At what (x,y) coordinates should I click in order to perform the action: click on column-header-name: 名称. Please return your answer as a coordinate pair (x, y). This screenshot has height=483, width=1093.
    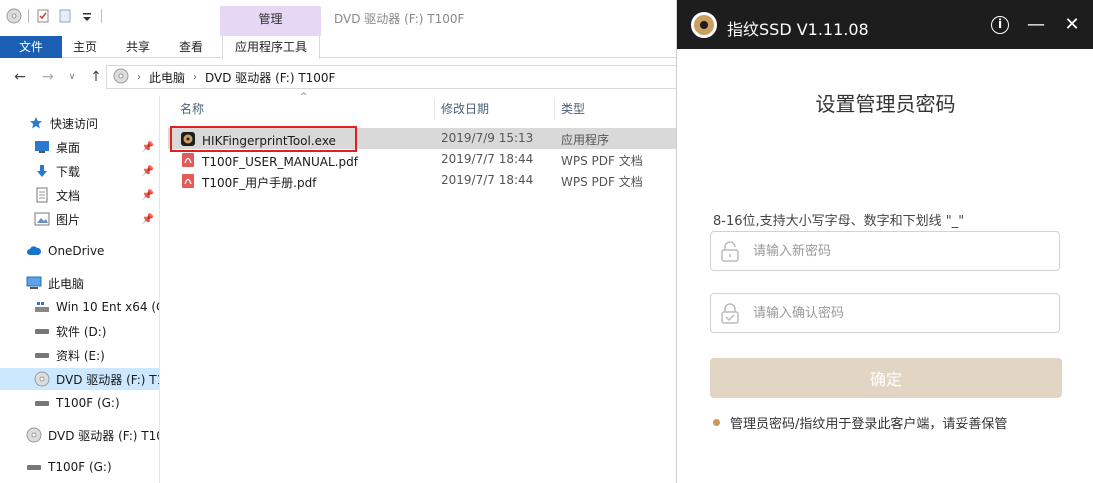
    Looking at the image, I should click on (192, 109).